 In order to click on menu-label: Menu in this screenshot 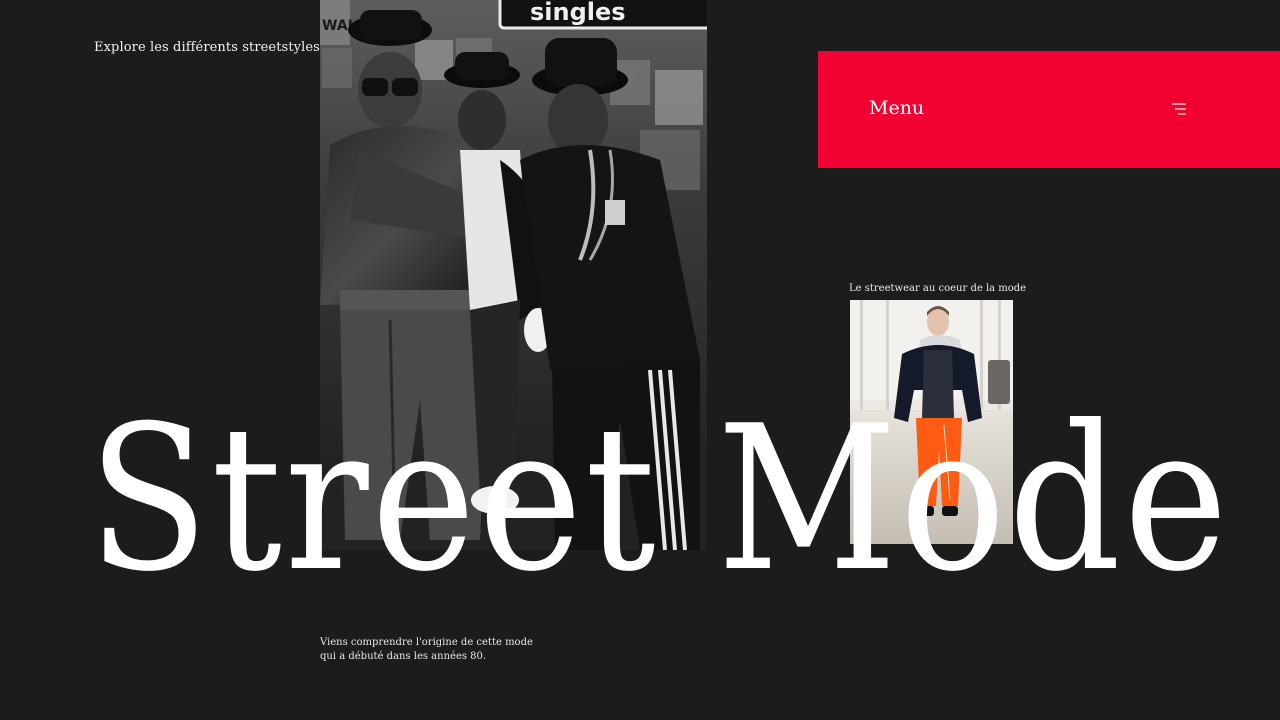, I will do `click(897, 108)`.